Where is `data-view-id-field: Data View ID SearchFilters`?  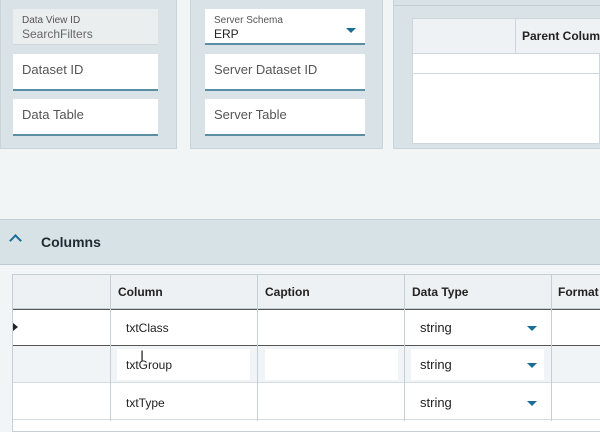
data-view-id-field: Data View ID SearchFilters is located at coordinates (85, 27).